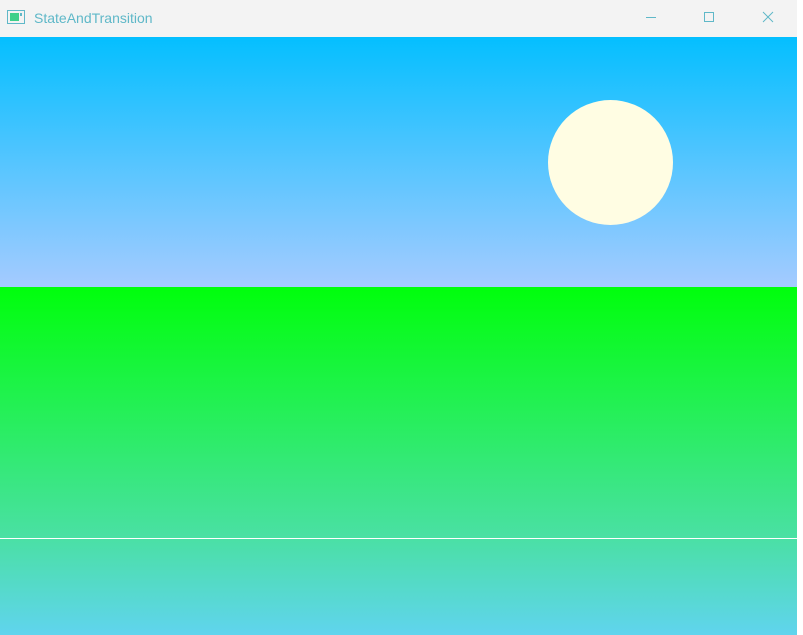  Describe the element at coordinates (800, 317) in the screenshot. I see `window-edge` at that location.